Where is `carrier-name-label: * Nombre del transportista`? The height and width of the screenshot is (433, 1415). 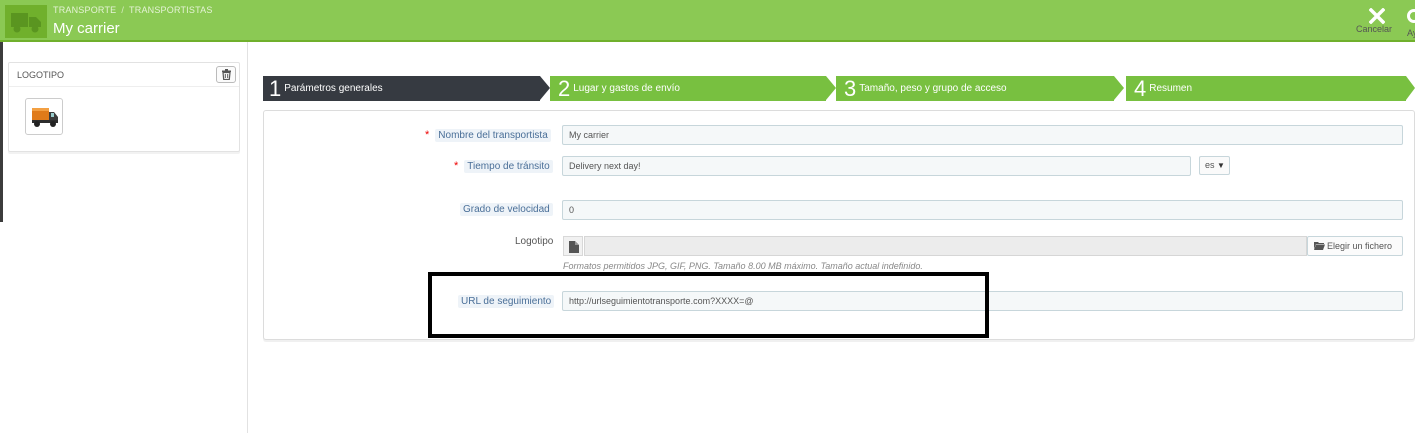
carrier-name-label: * Nombre del transportista is located at coordinates (488, 135).